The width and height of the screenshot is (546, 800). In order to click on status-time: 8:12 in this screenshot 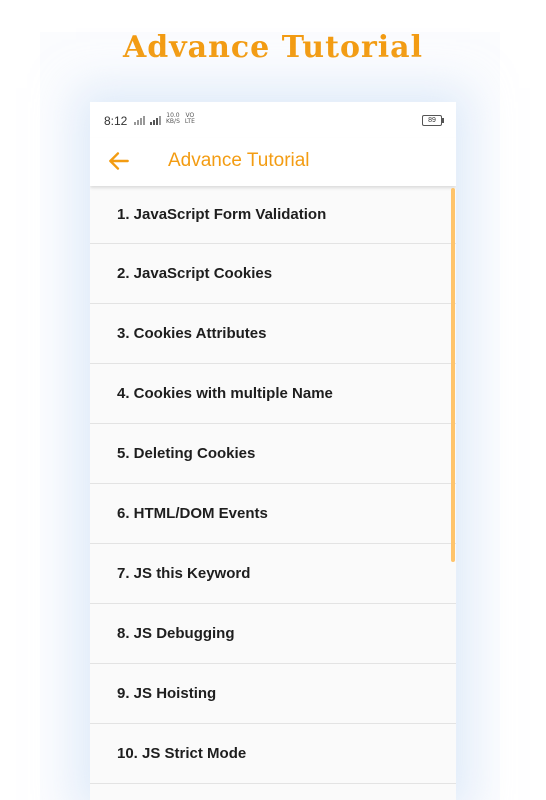, I will do `click(116, 121)`.